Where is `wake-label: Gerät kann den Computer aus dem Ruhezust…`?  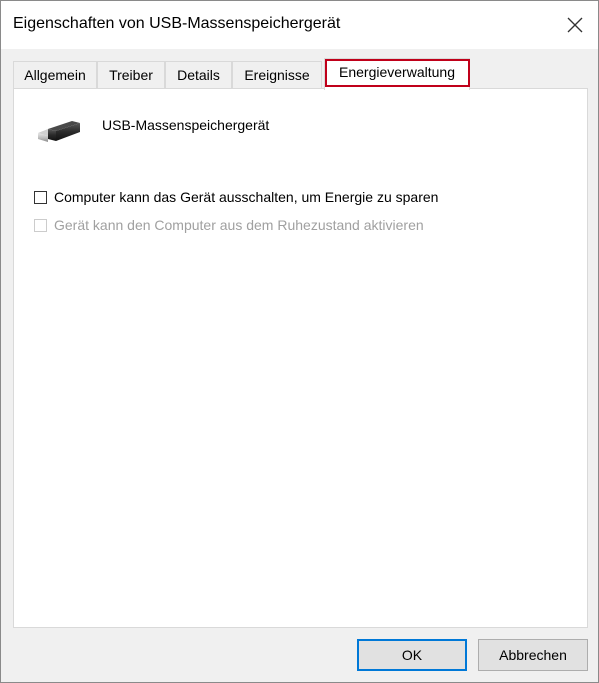
wake-label: Gerät kann den Computer aus dem Ruhezust… is located at coordinates (239, 225).